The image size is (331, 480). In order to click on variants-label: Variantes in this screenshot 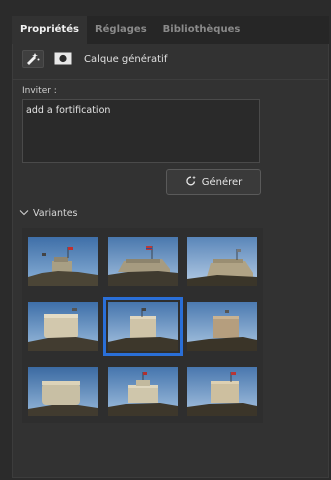, I will do `click(55, 213)`.